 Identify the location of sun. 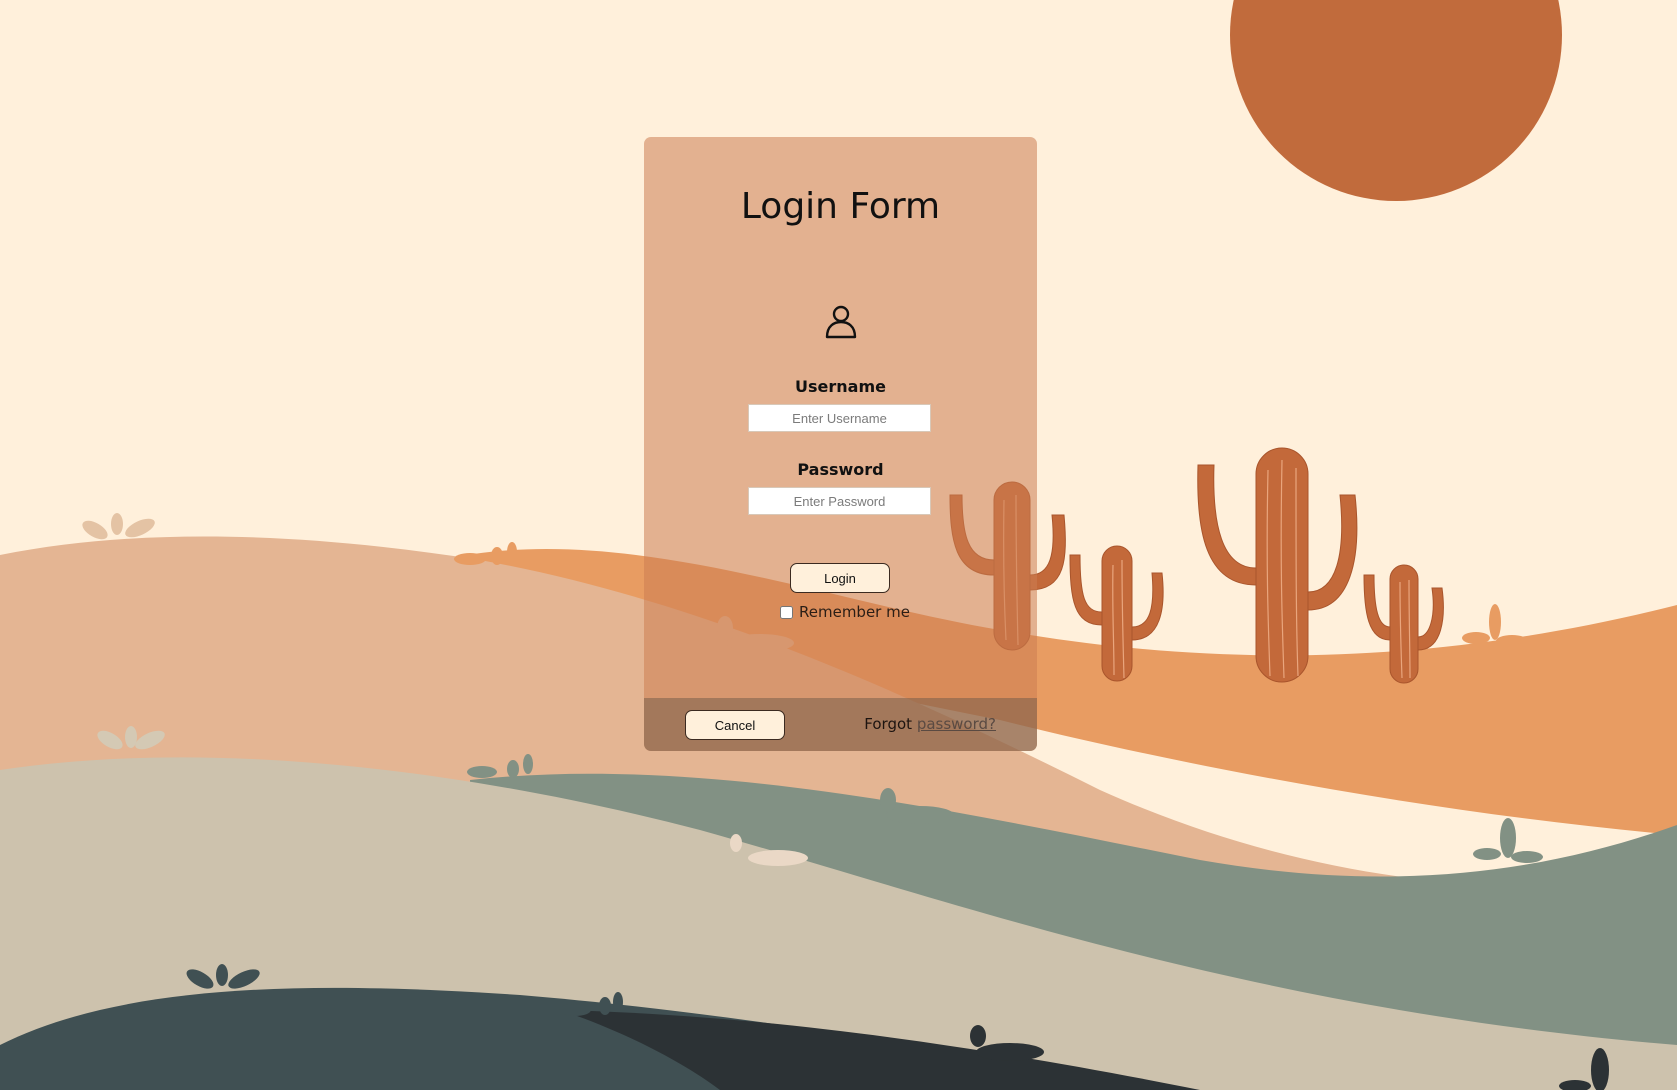
(1396, 100).